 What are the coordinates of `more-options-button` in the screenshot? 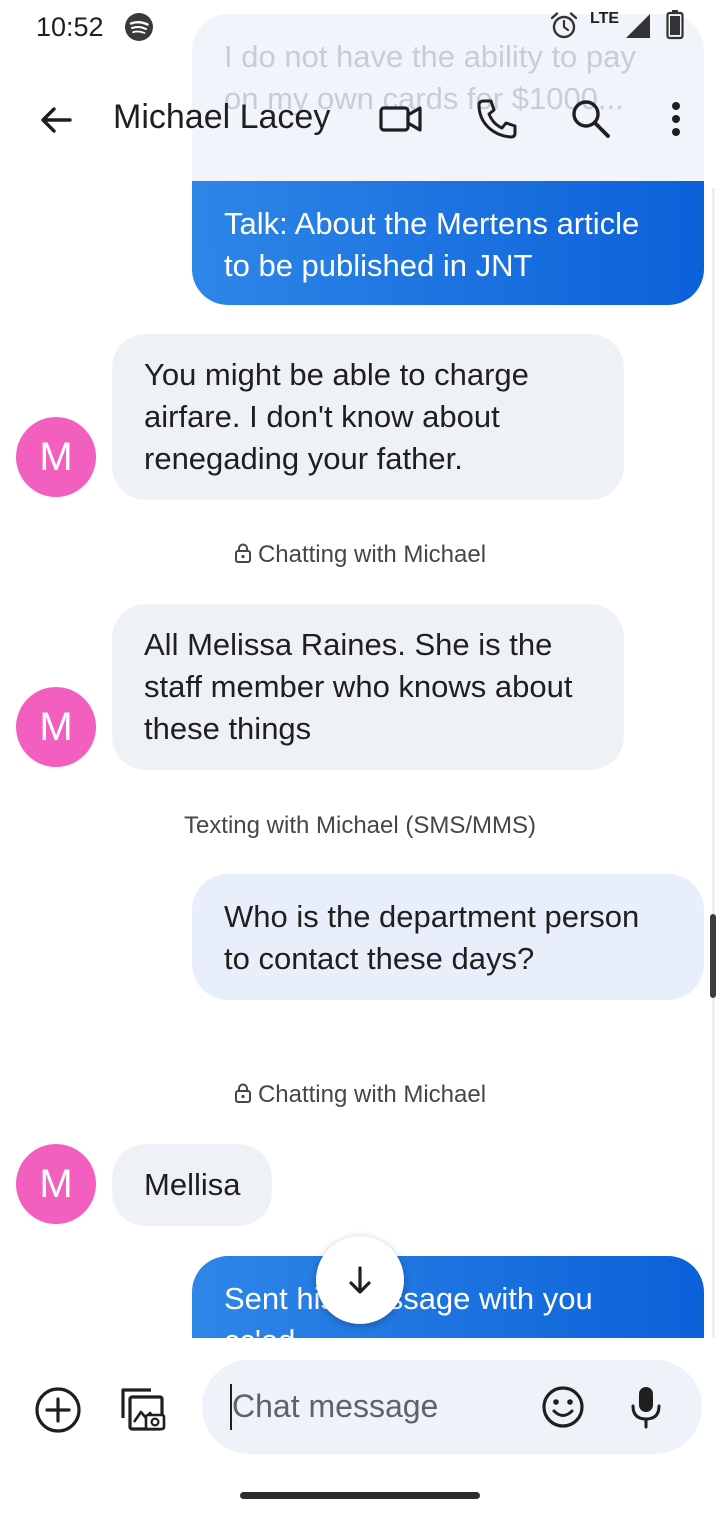 It's located at (676, 119).